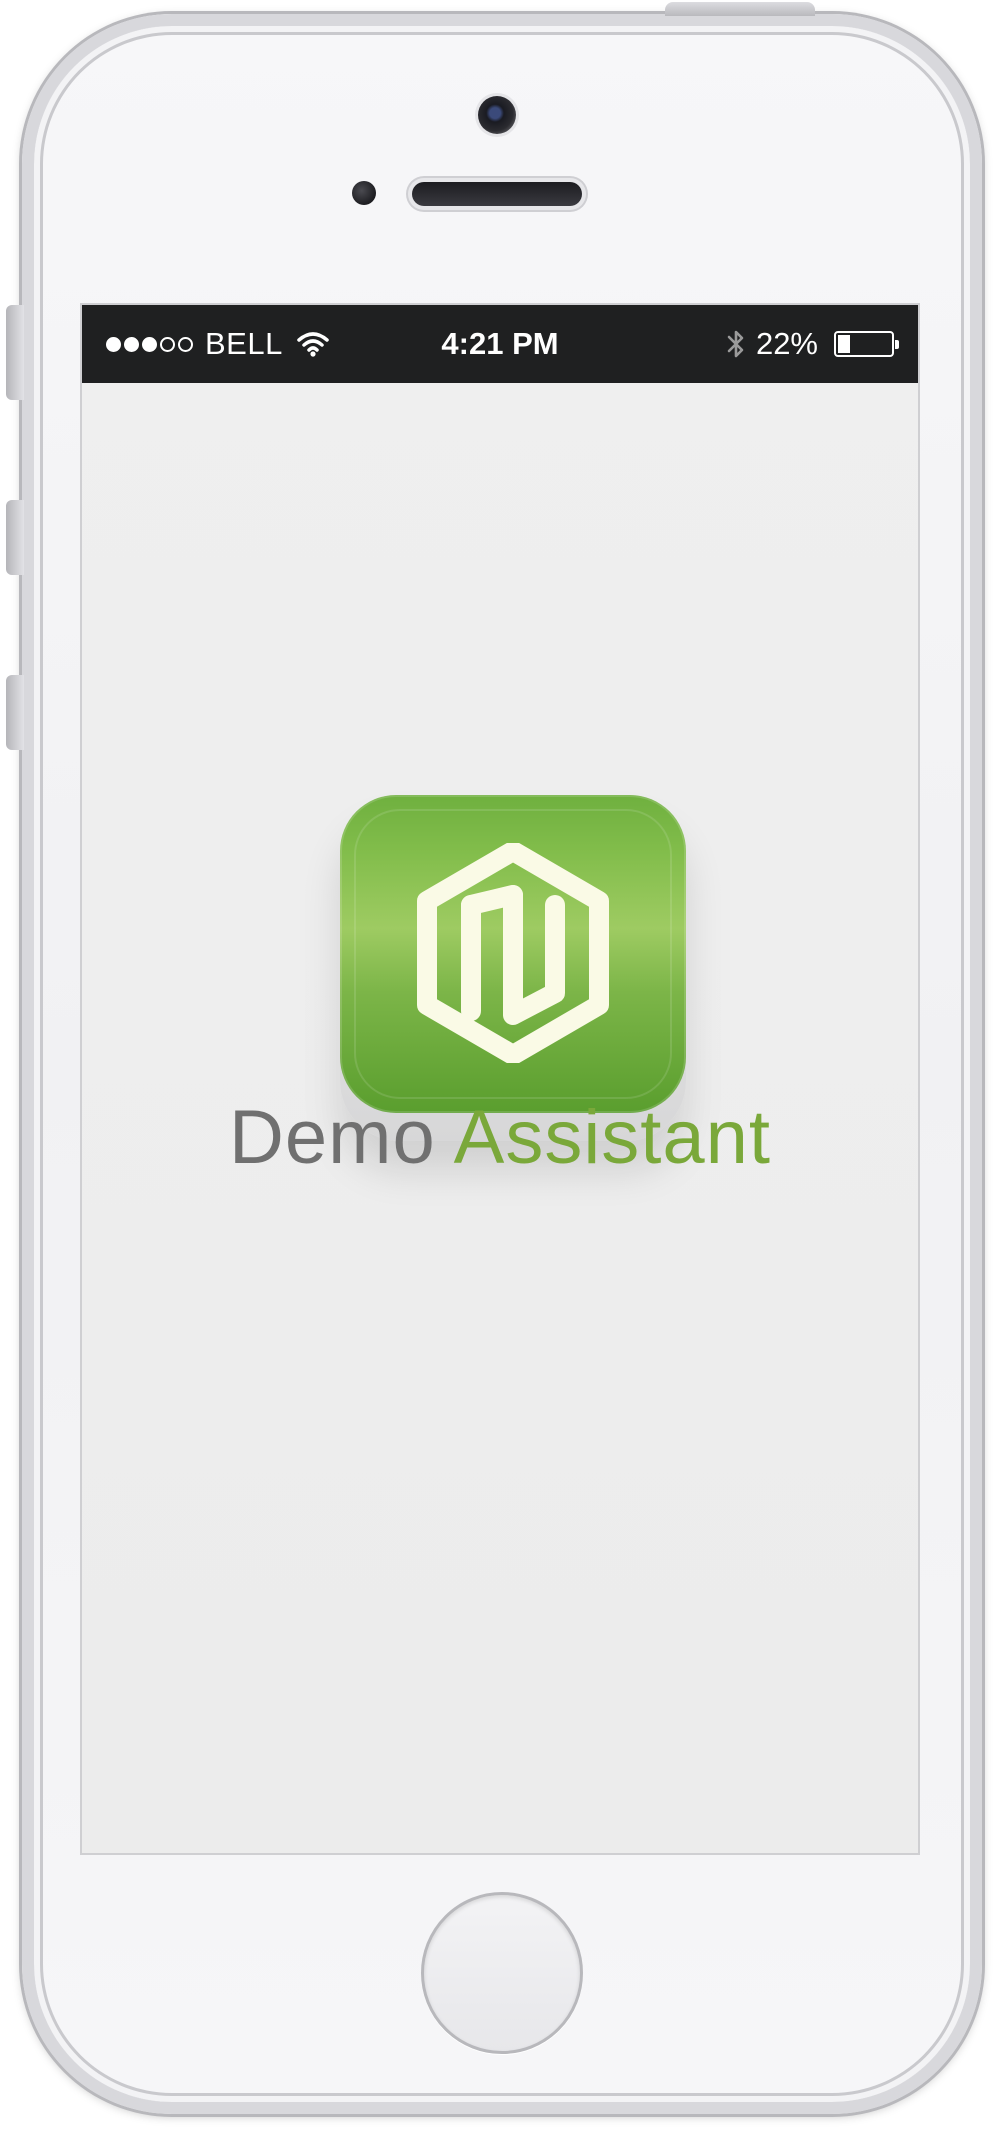 The image size is (1000, 2129). I want to click on battery-icon, so click(866, 344).